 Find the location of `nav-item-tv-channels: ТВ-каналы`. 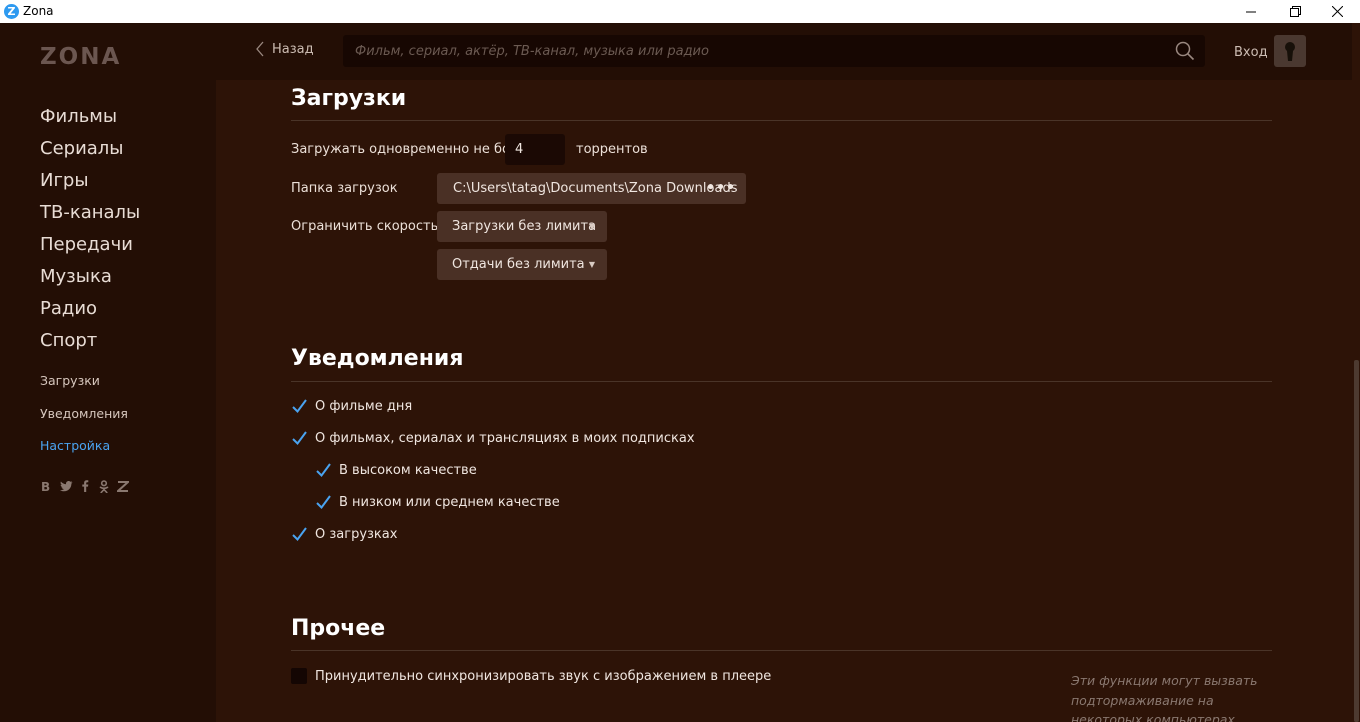

nav-item-tv-channels: ТВ-каналы is located at coordinates (90, 218).